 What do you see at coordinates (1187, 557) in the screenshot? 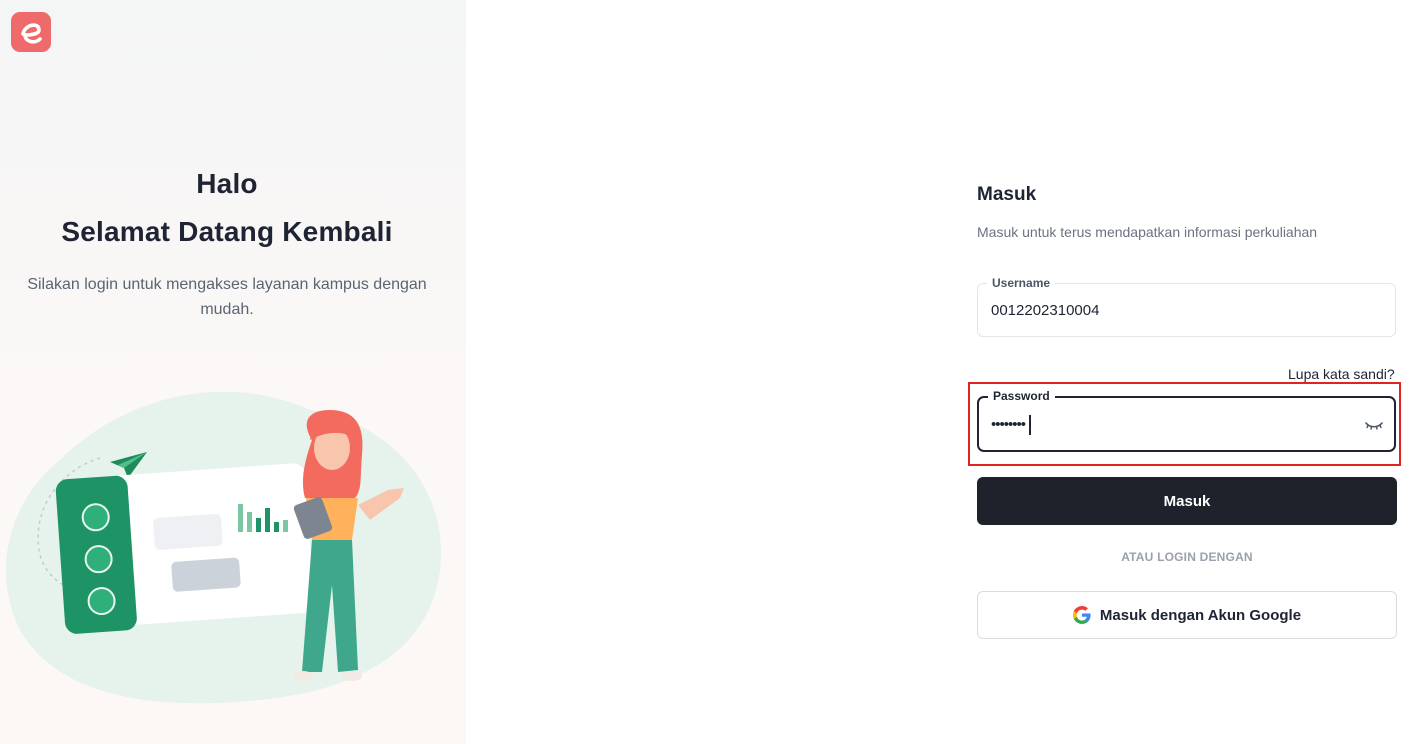
I see `alt-login-divider: ATAU LOGIN DENGAN` at bounding box center [1187, 557].